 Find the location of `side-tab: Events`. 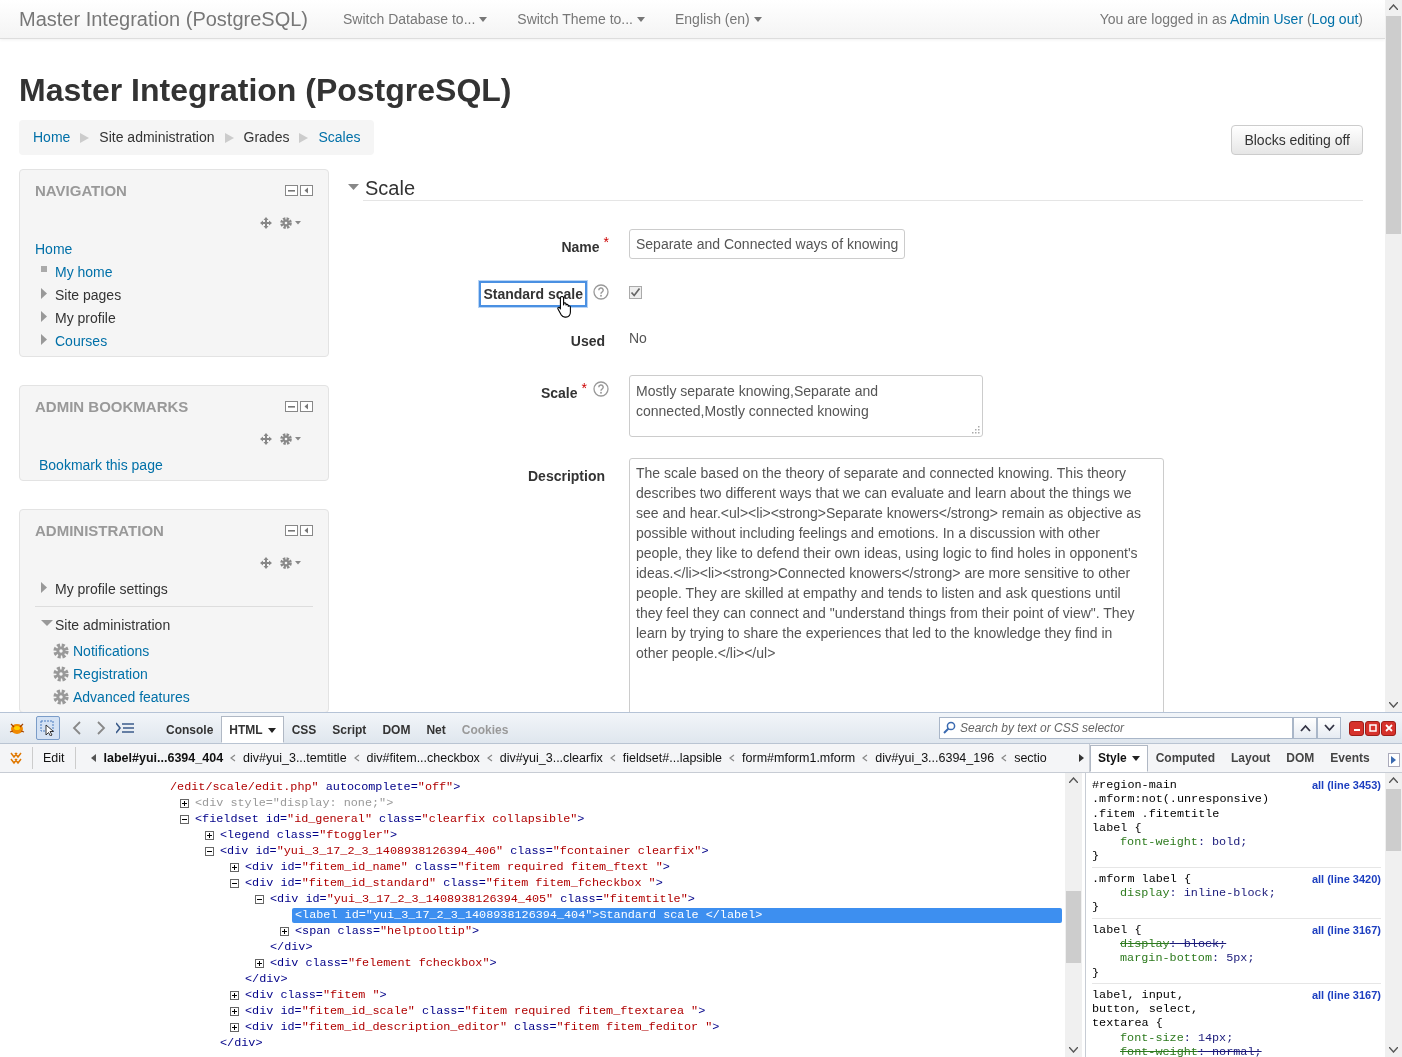

side-tab: Events is located at coordinates (1350, 758).